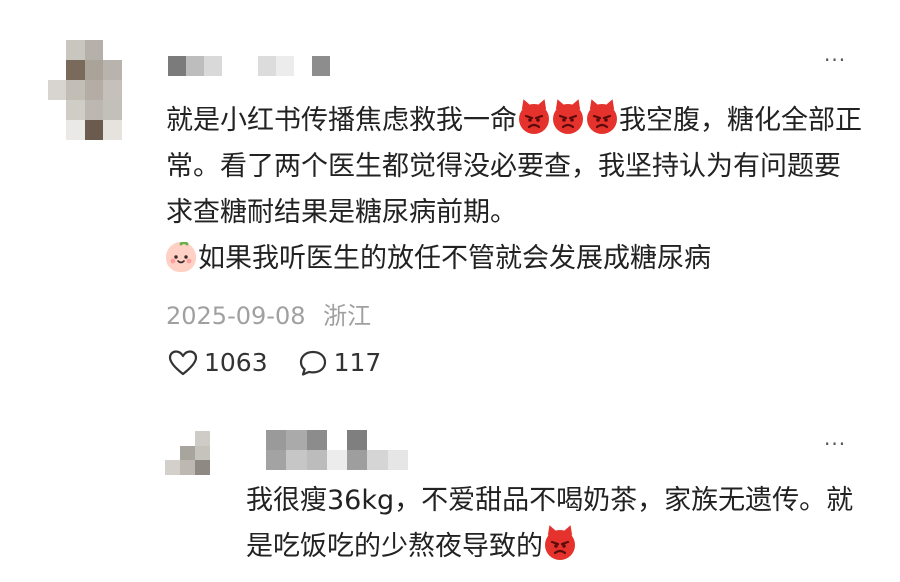 The height and width of the screenshot is (582, 900). I want to click on reply-text: 我很瘦36kg，不爱甜品不喝奶茶，家族无遗传。就是吃饭吃的少熬夜导致的, so click(561, 524).